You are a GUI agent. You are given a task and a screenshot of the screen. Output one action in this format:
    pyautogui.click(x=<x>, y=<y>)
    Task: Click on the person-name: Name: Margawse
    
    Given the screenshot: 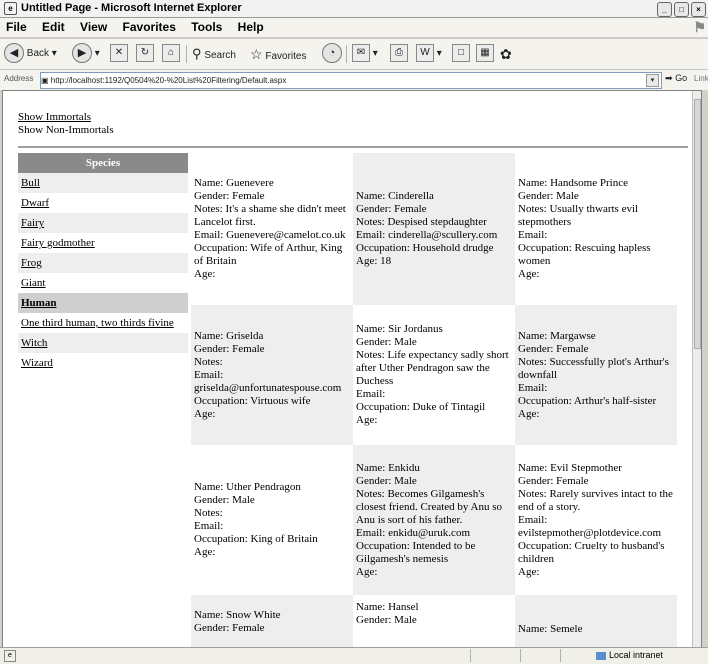 What is the action you would take?
    pyautogui.click(x=557, y=335)
    